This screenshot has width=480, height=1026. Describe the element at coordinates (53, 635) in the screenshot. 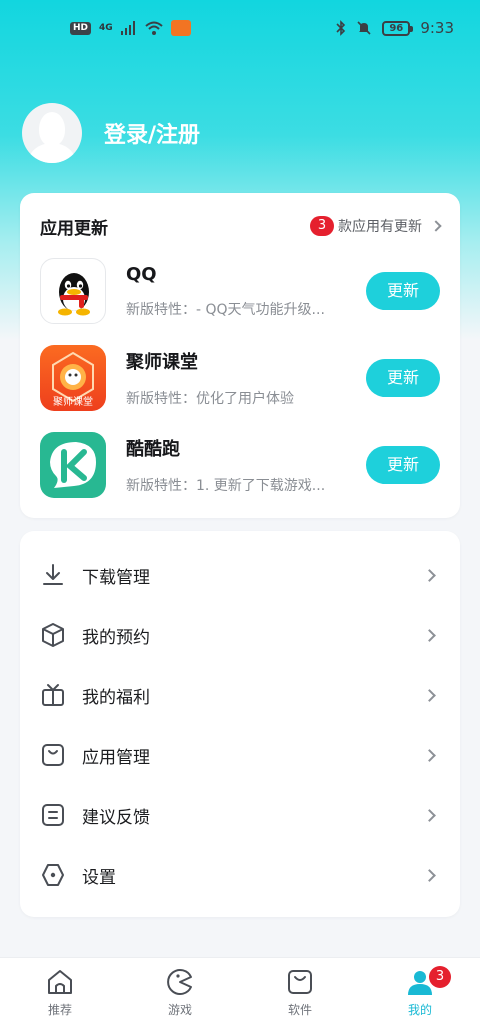

I see `cube-icon` at that location.